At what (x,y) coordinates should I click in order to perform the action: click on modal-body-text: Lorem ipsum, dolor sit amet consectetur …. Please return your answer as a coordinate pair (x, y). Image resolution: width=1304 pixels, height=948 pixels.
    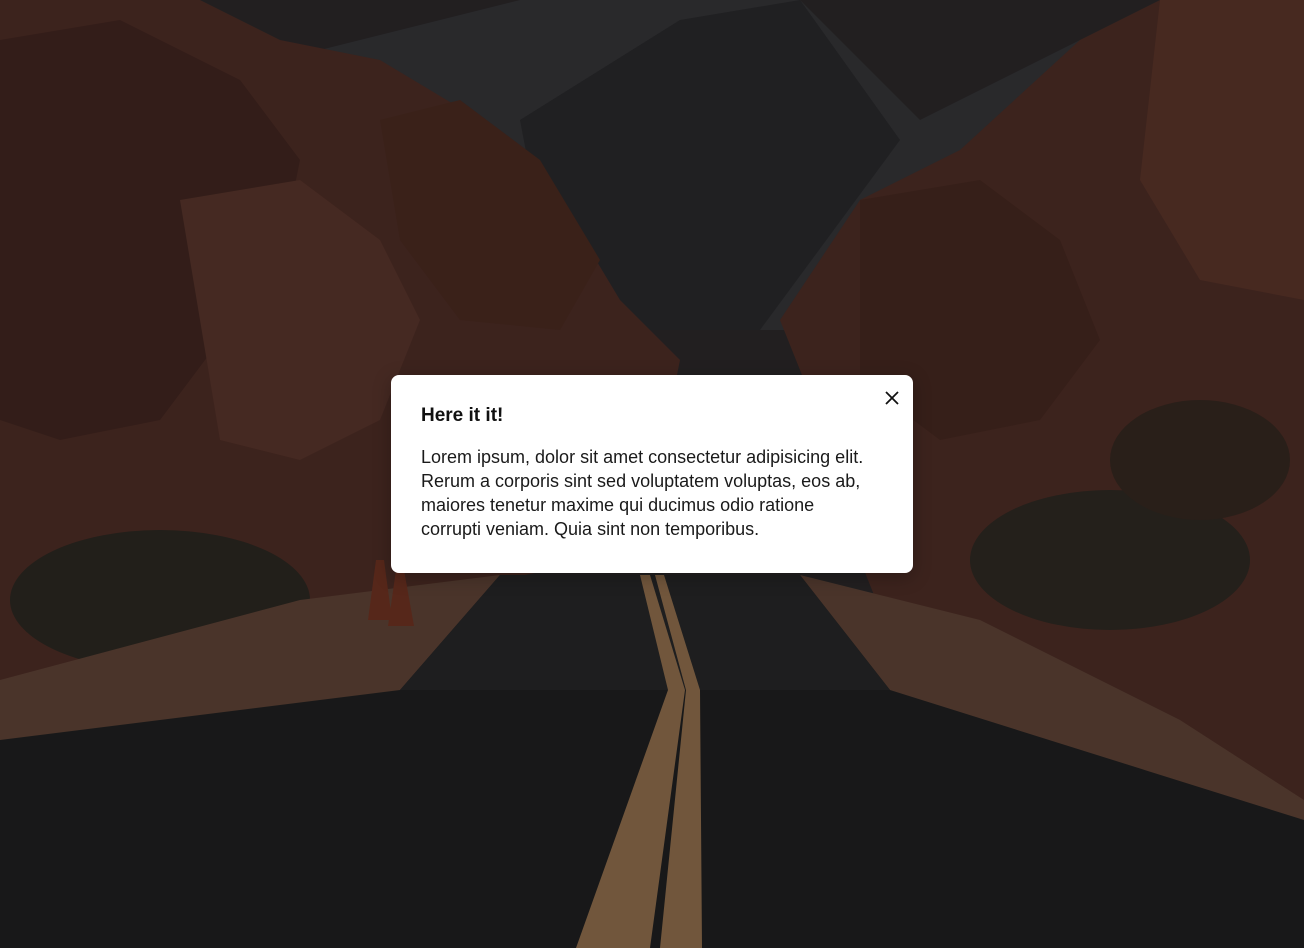
    Looking at the image, I should click on (642, 493).